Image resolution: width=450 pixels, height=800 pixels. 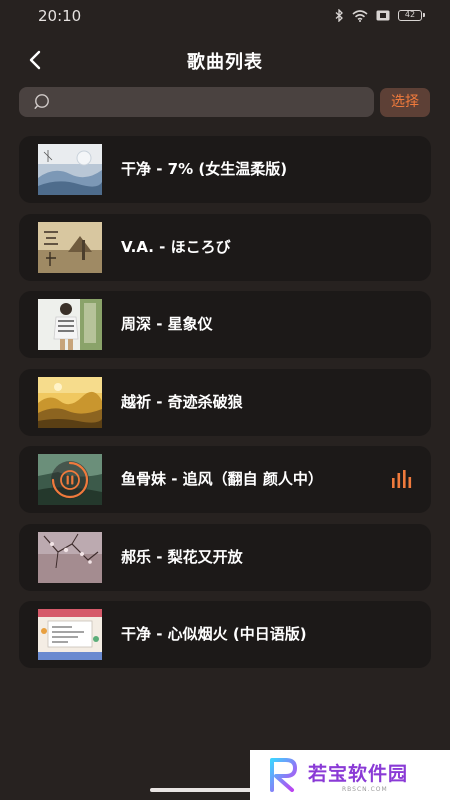 I want to click on song-title: V.A. - ほころび, so click(x=176, y=246).